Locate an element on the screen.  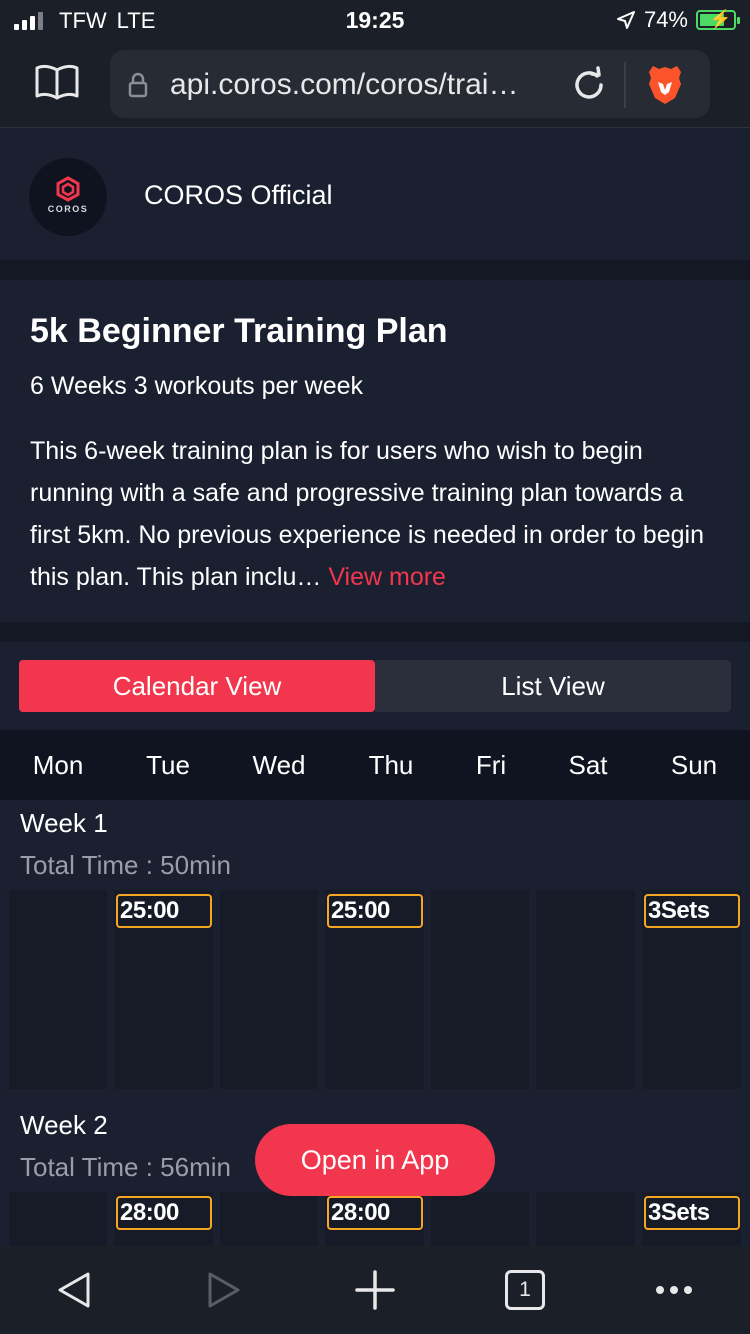
weekday-header: Mon Tue Wed Thu Fri Sat Sun is located at coordinates (375, 765).